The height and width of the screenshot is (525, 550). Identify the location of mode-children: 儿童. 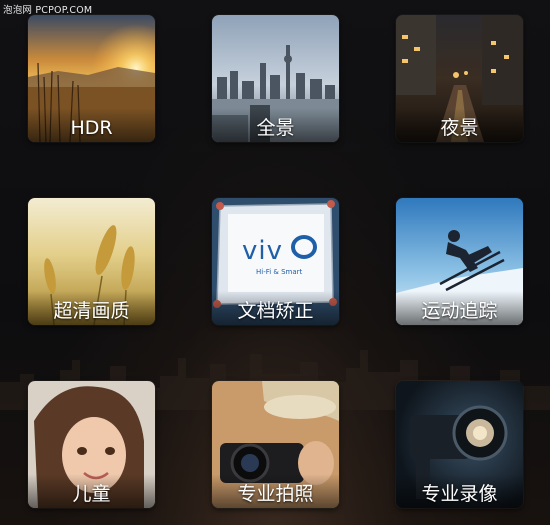
(91, 444).